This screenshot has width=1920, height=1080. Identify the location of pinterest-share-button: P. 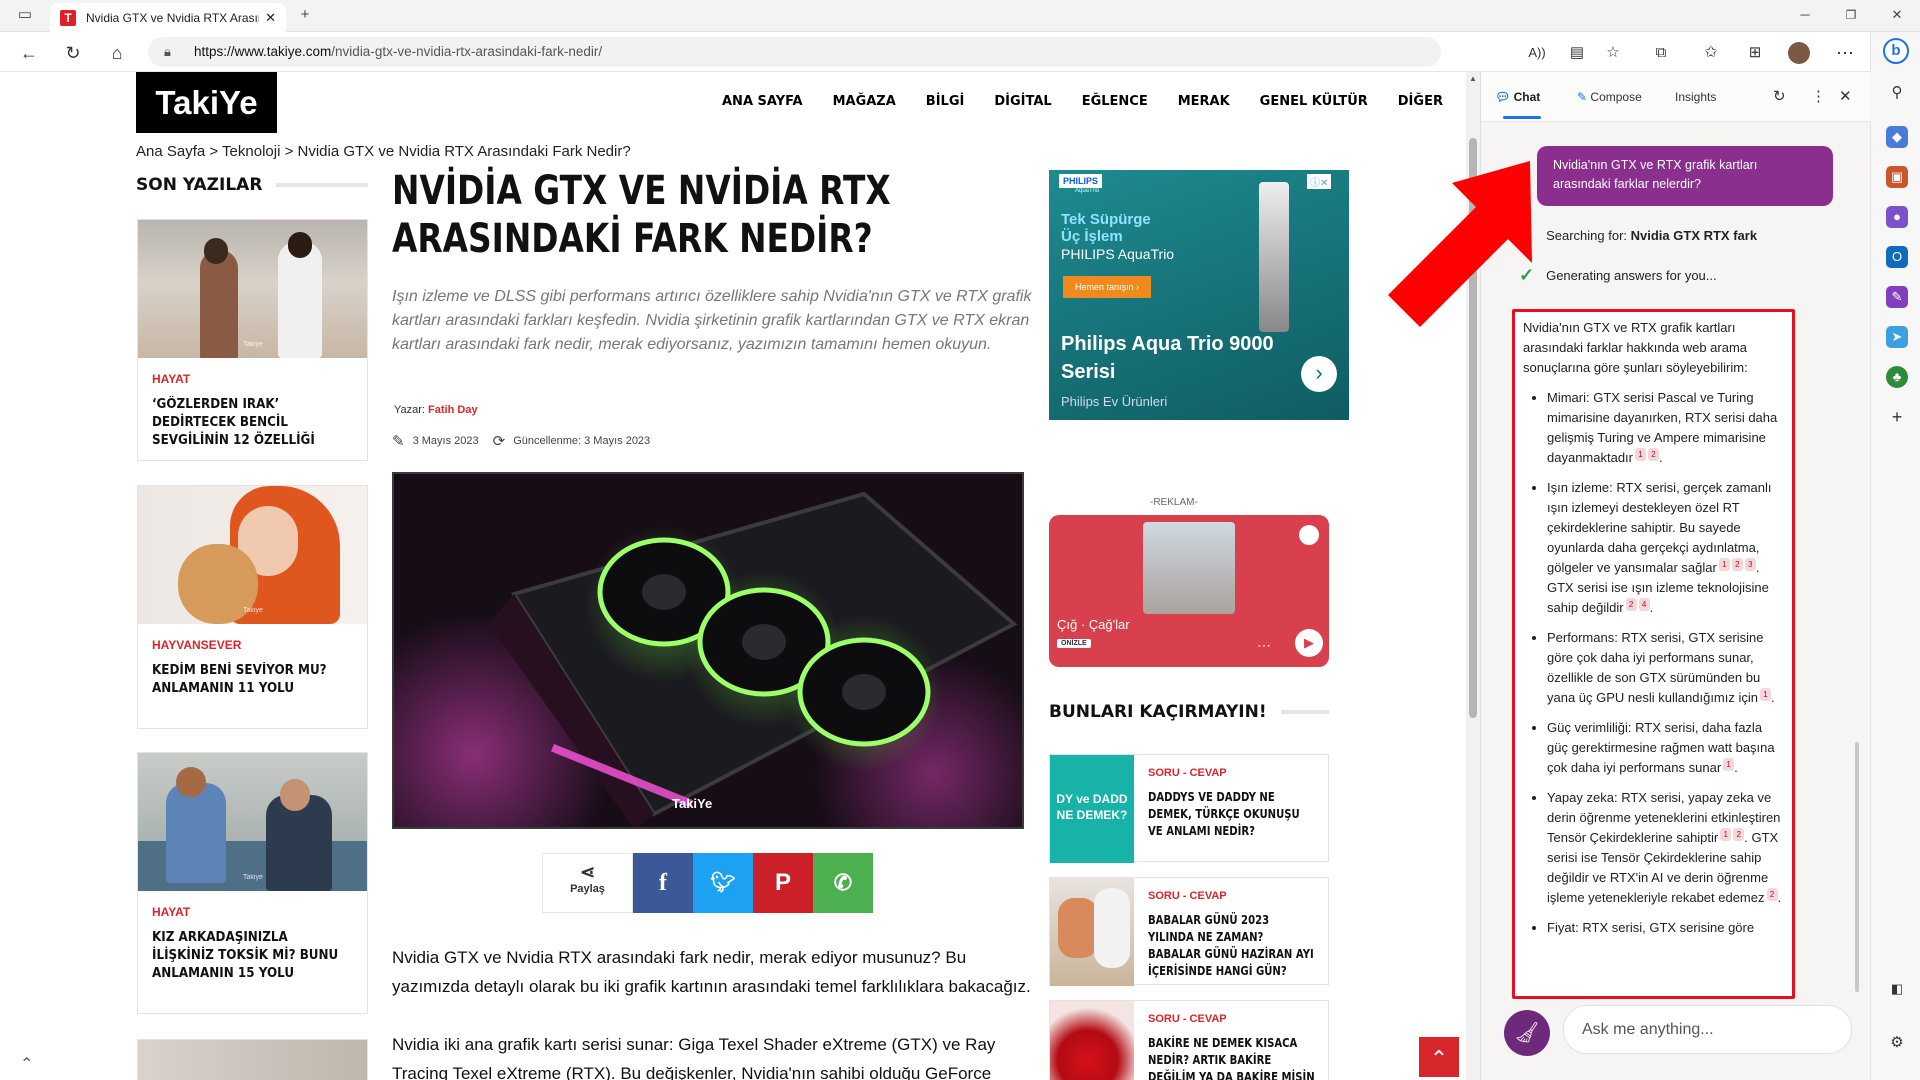
(783, 883).